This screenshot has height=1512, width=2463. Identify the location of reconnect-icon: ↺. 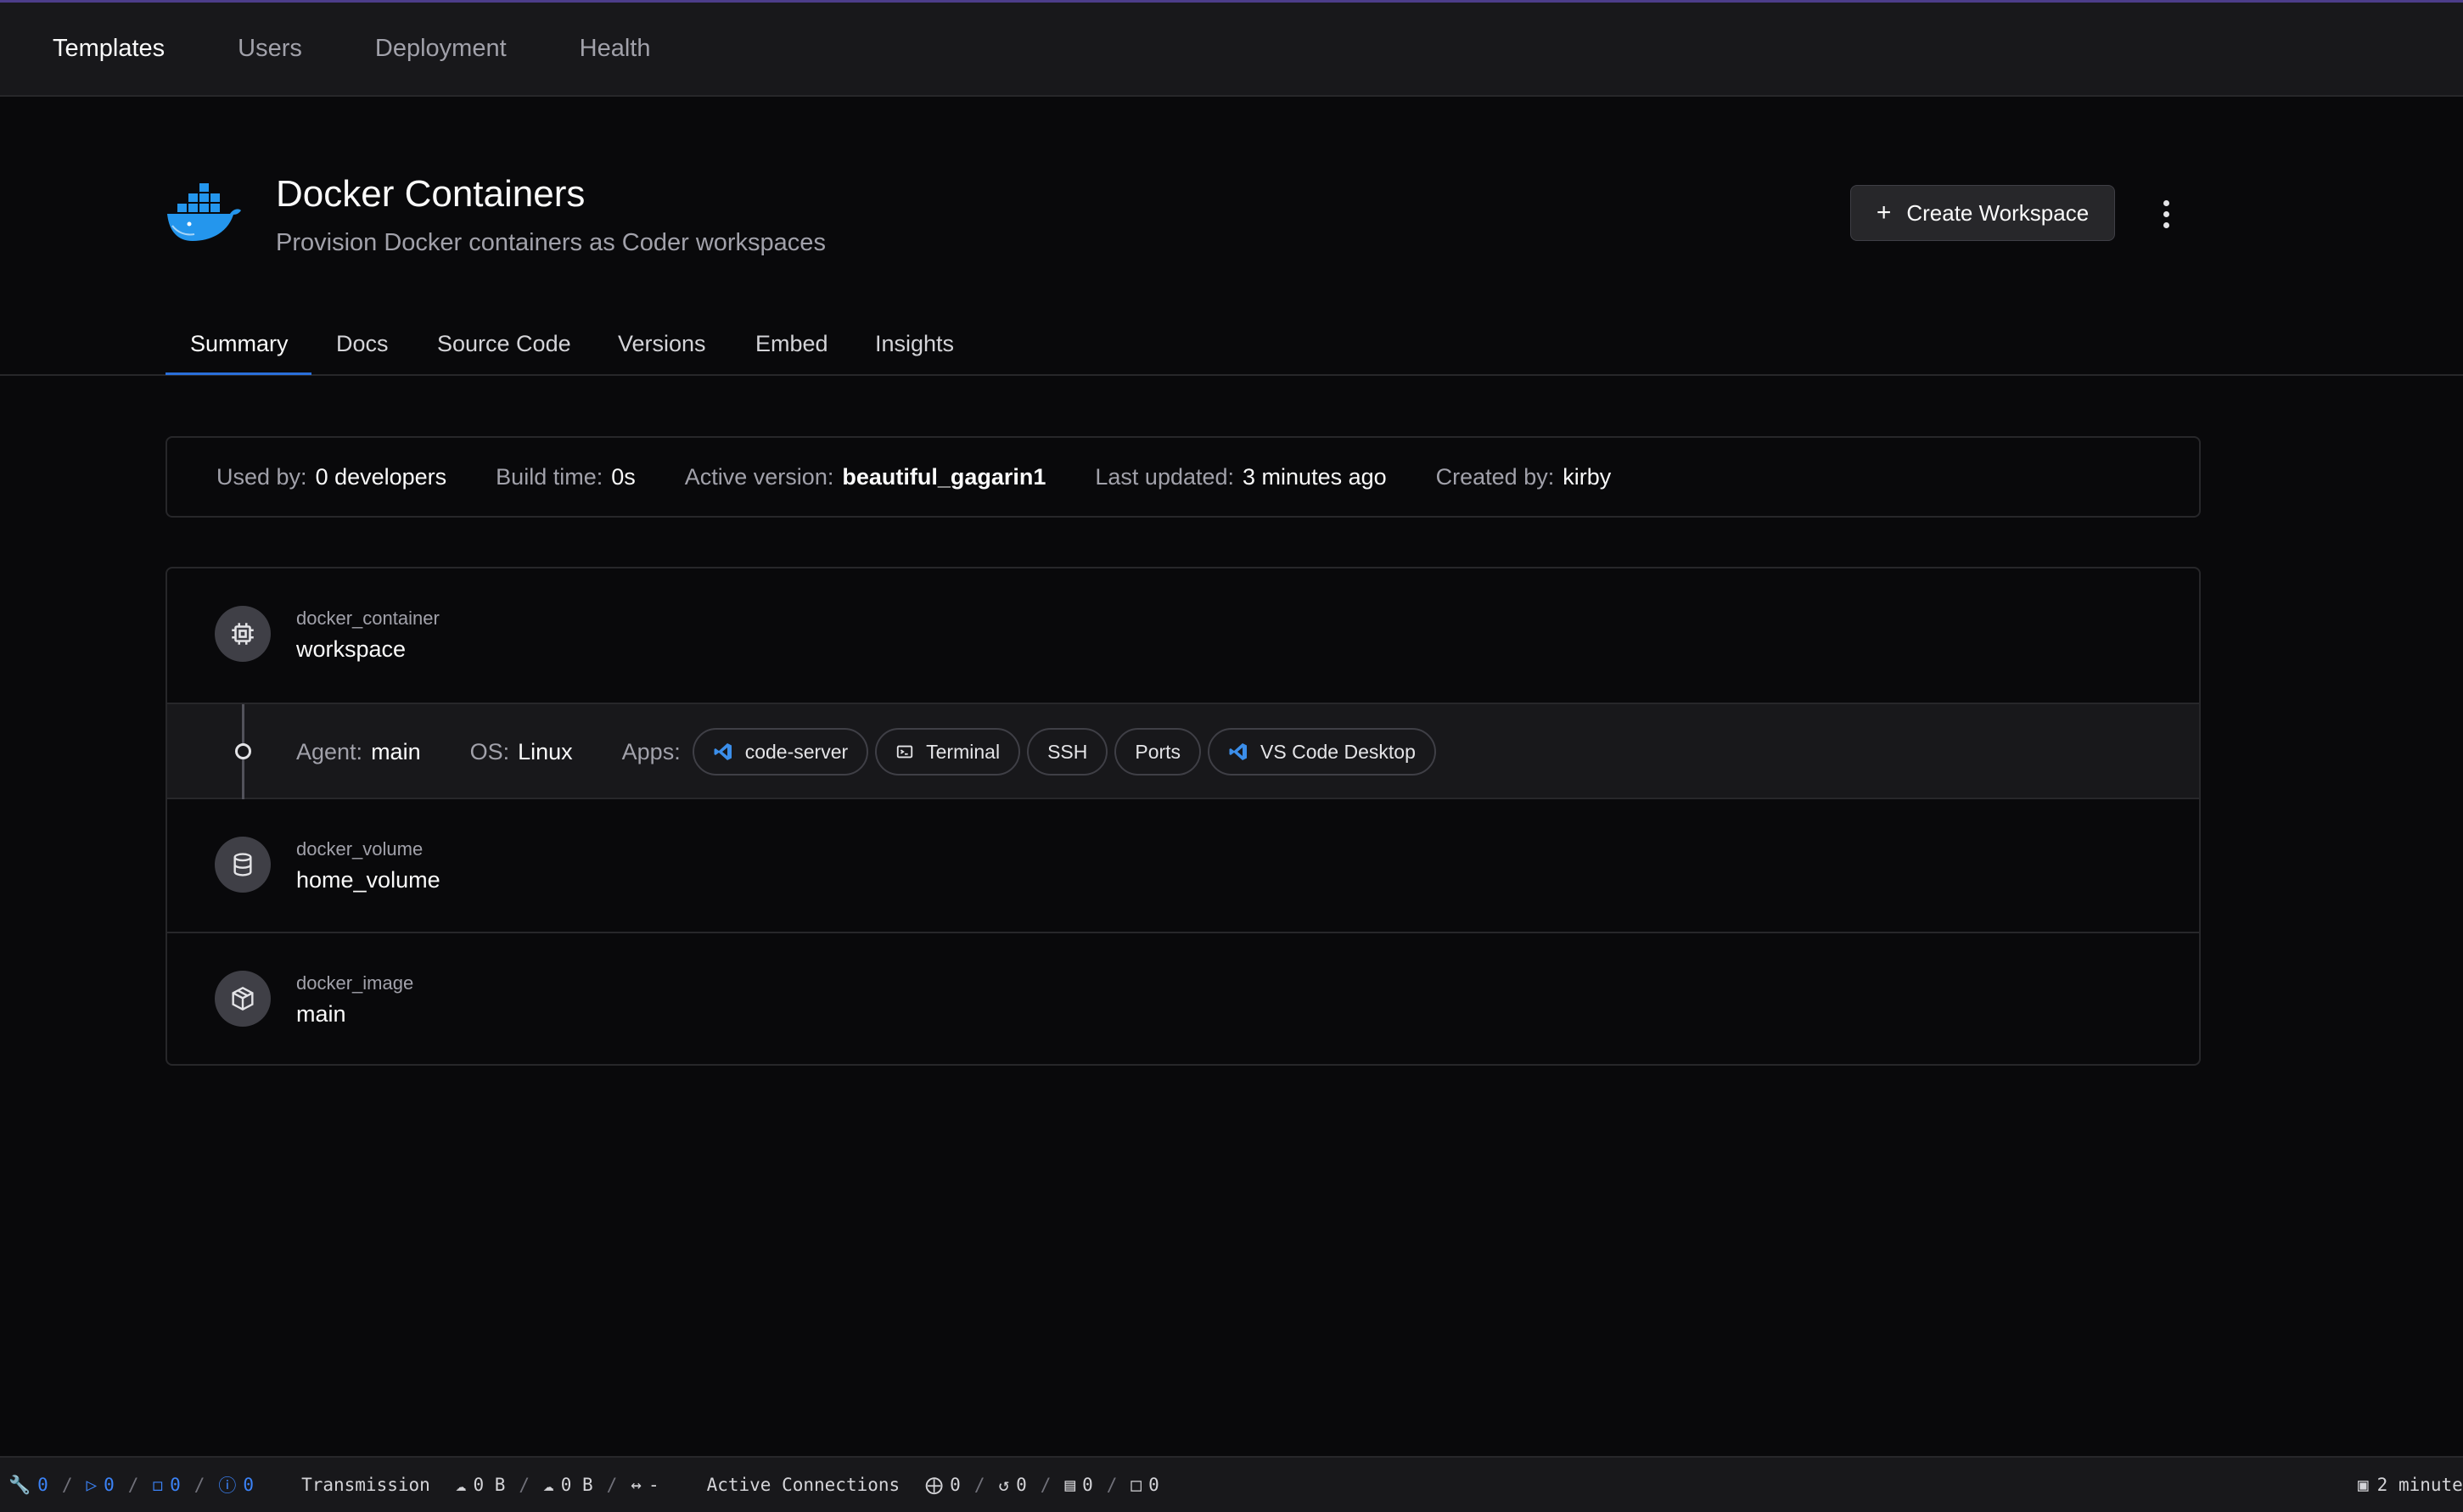
(1004, 1485).